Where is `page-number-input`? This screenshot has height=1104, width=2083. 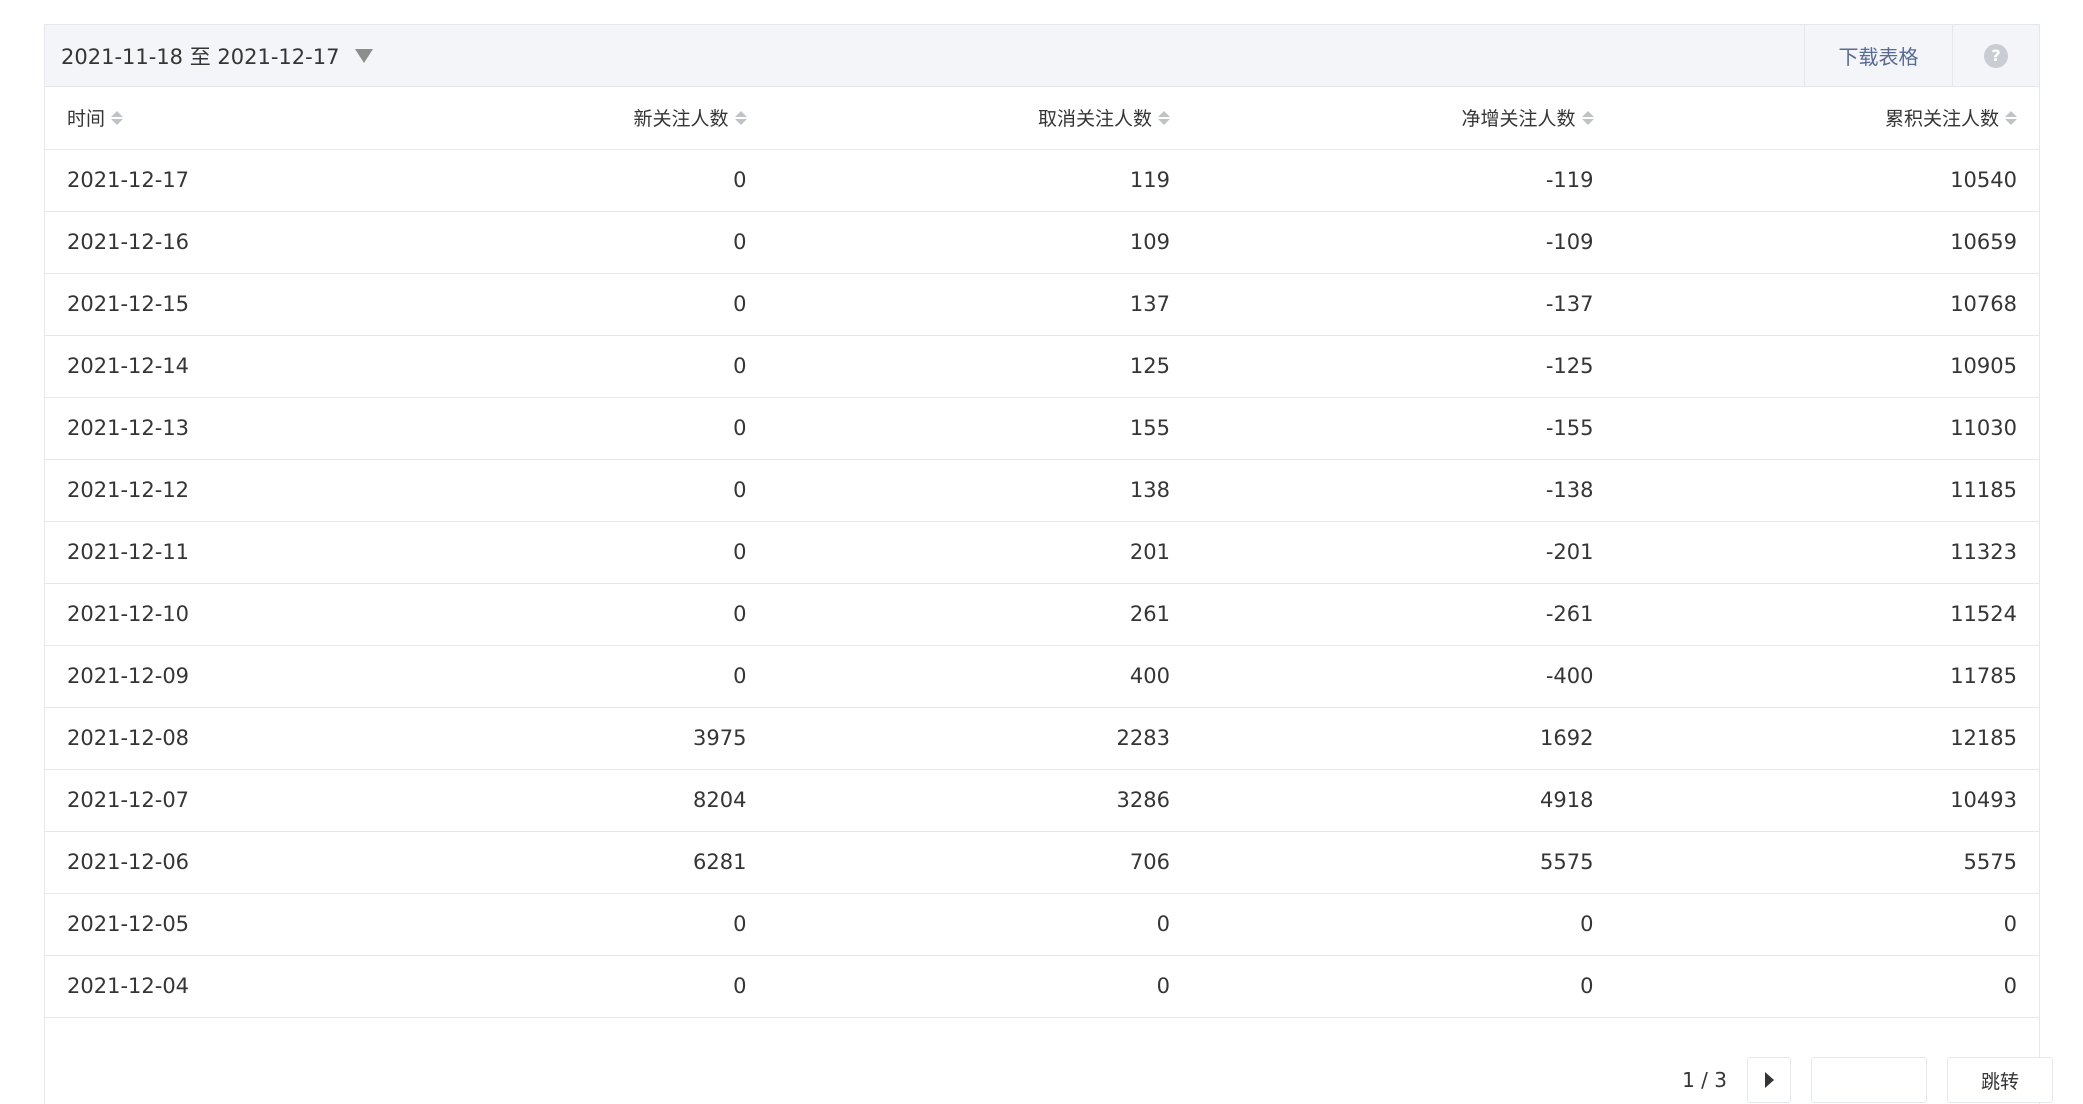
page-number-input is located at coordinates (1869, 1080).